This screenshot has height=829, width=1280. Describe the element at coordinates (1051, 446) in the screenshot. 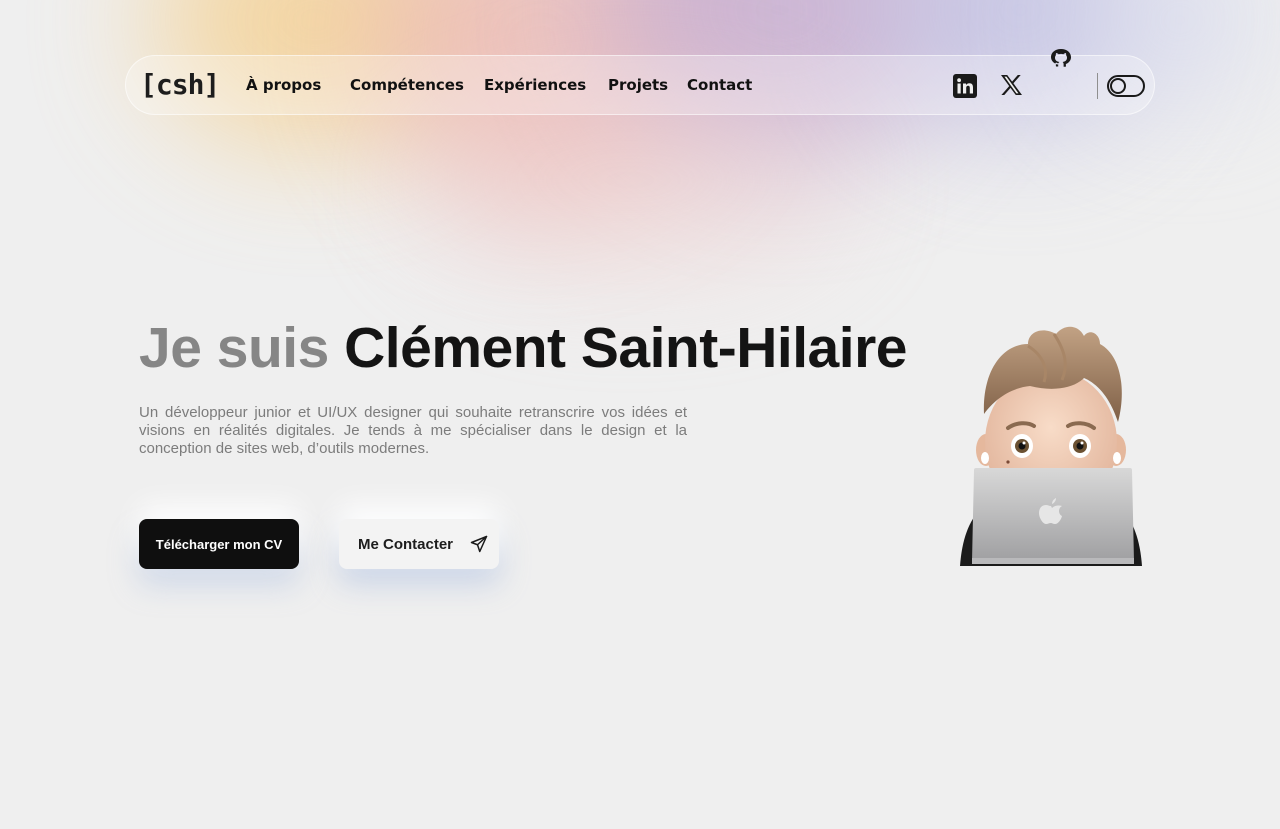

I see `memoji-avatar` at that location.